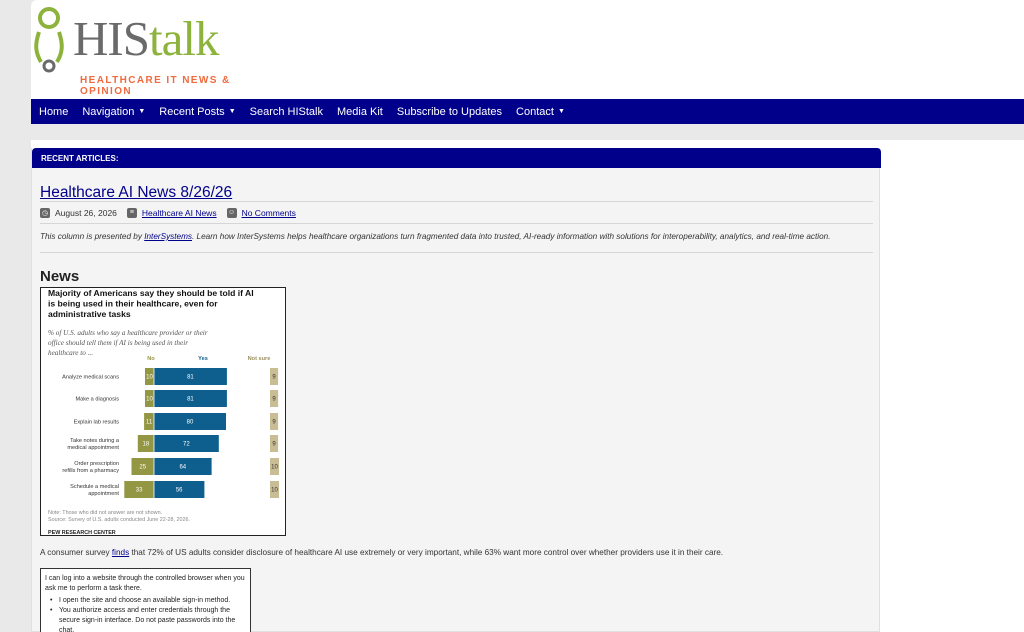 The width and height of the screenshot is (1024, 632). What do you see at coordinates (456, 252) in the screenshot?
I see `divider` at bounding box center [456, 252].